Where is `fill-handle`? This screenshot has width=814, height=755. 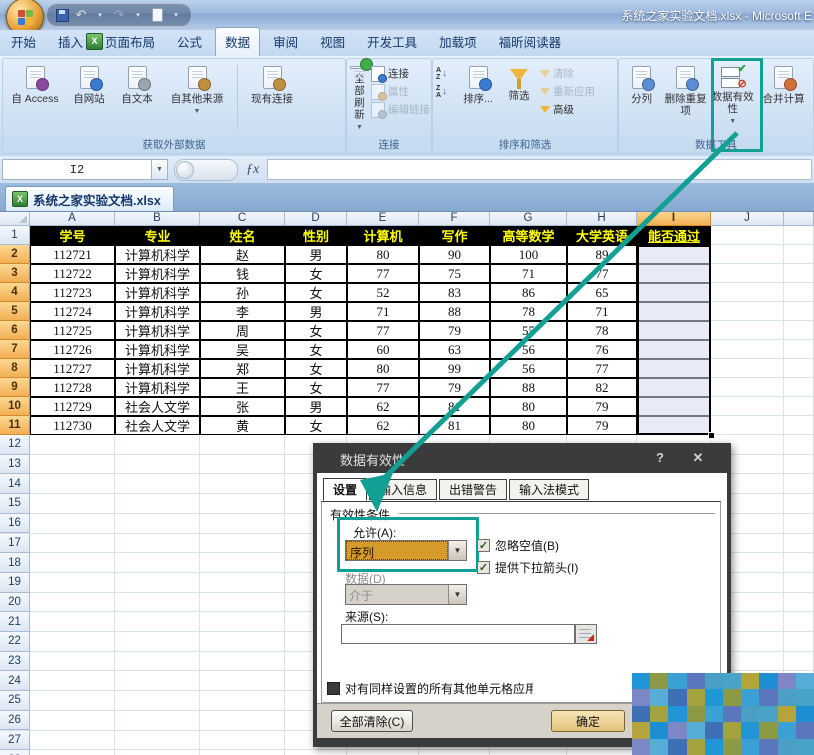 fill-handle is located at coordinates (711, 435).